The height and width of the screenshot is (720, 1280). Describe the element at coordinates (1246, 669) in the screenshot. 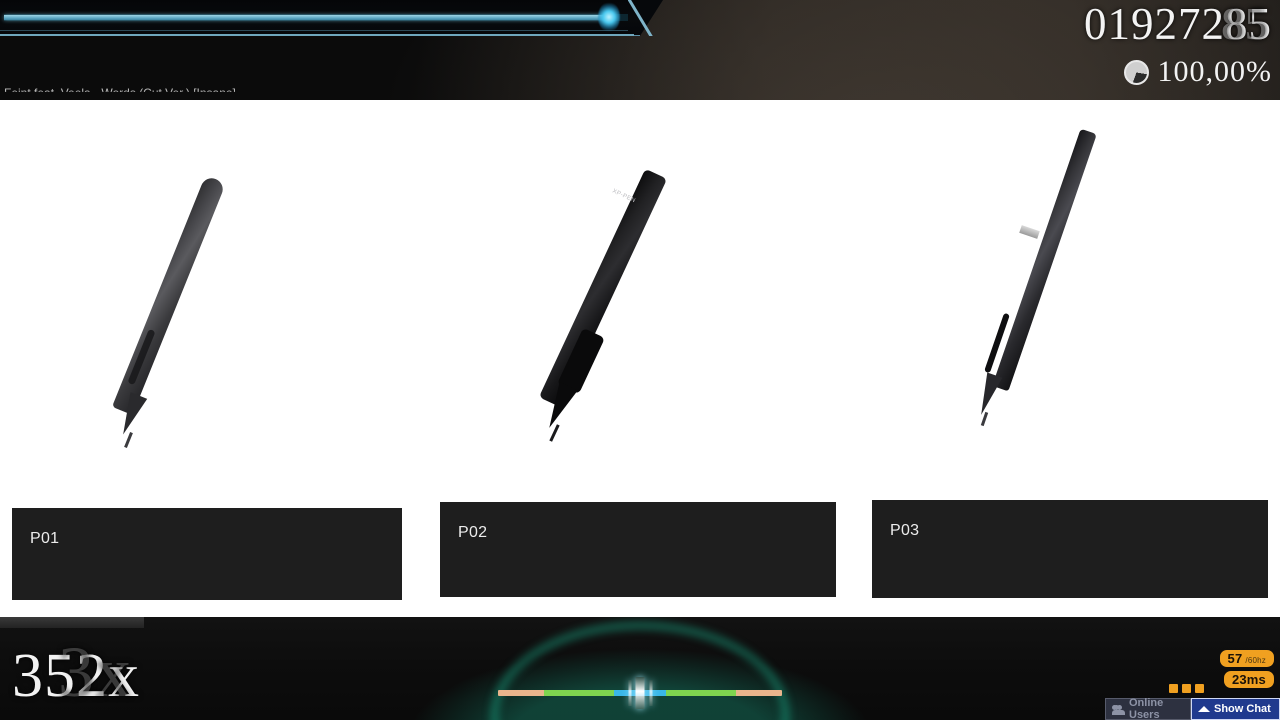

I see `performance-overlay: 57 /60hz 23ms` at that location.